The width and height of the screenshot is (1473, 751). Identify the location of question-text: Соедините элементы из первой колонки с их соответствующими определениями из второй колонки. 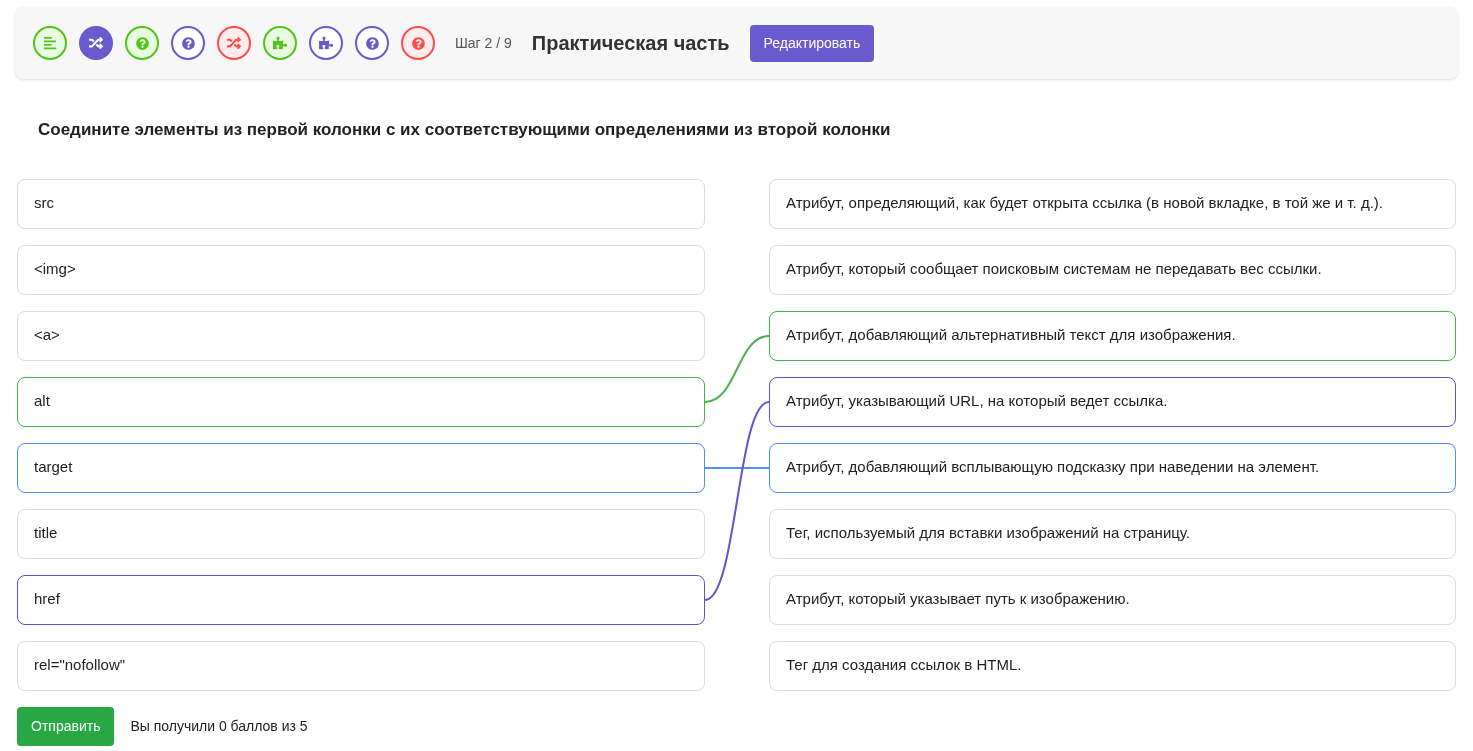
(465, 130).